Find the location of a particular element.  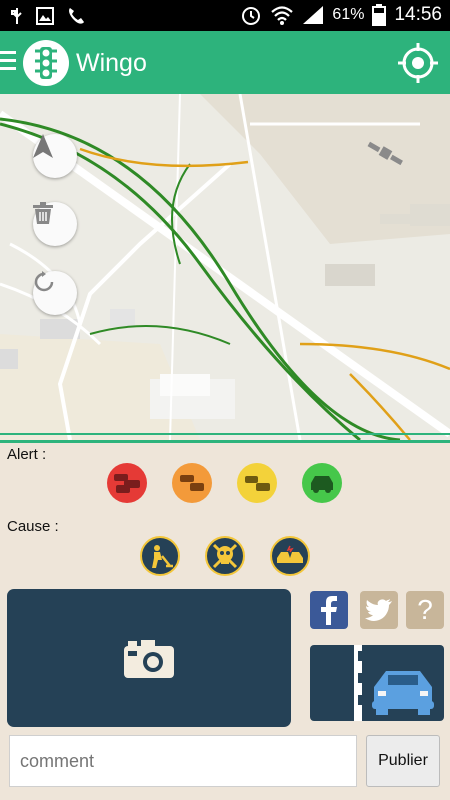

publish-button: Publier is located at coordinates (403, 761).